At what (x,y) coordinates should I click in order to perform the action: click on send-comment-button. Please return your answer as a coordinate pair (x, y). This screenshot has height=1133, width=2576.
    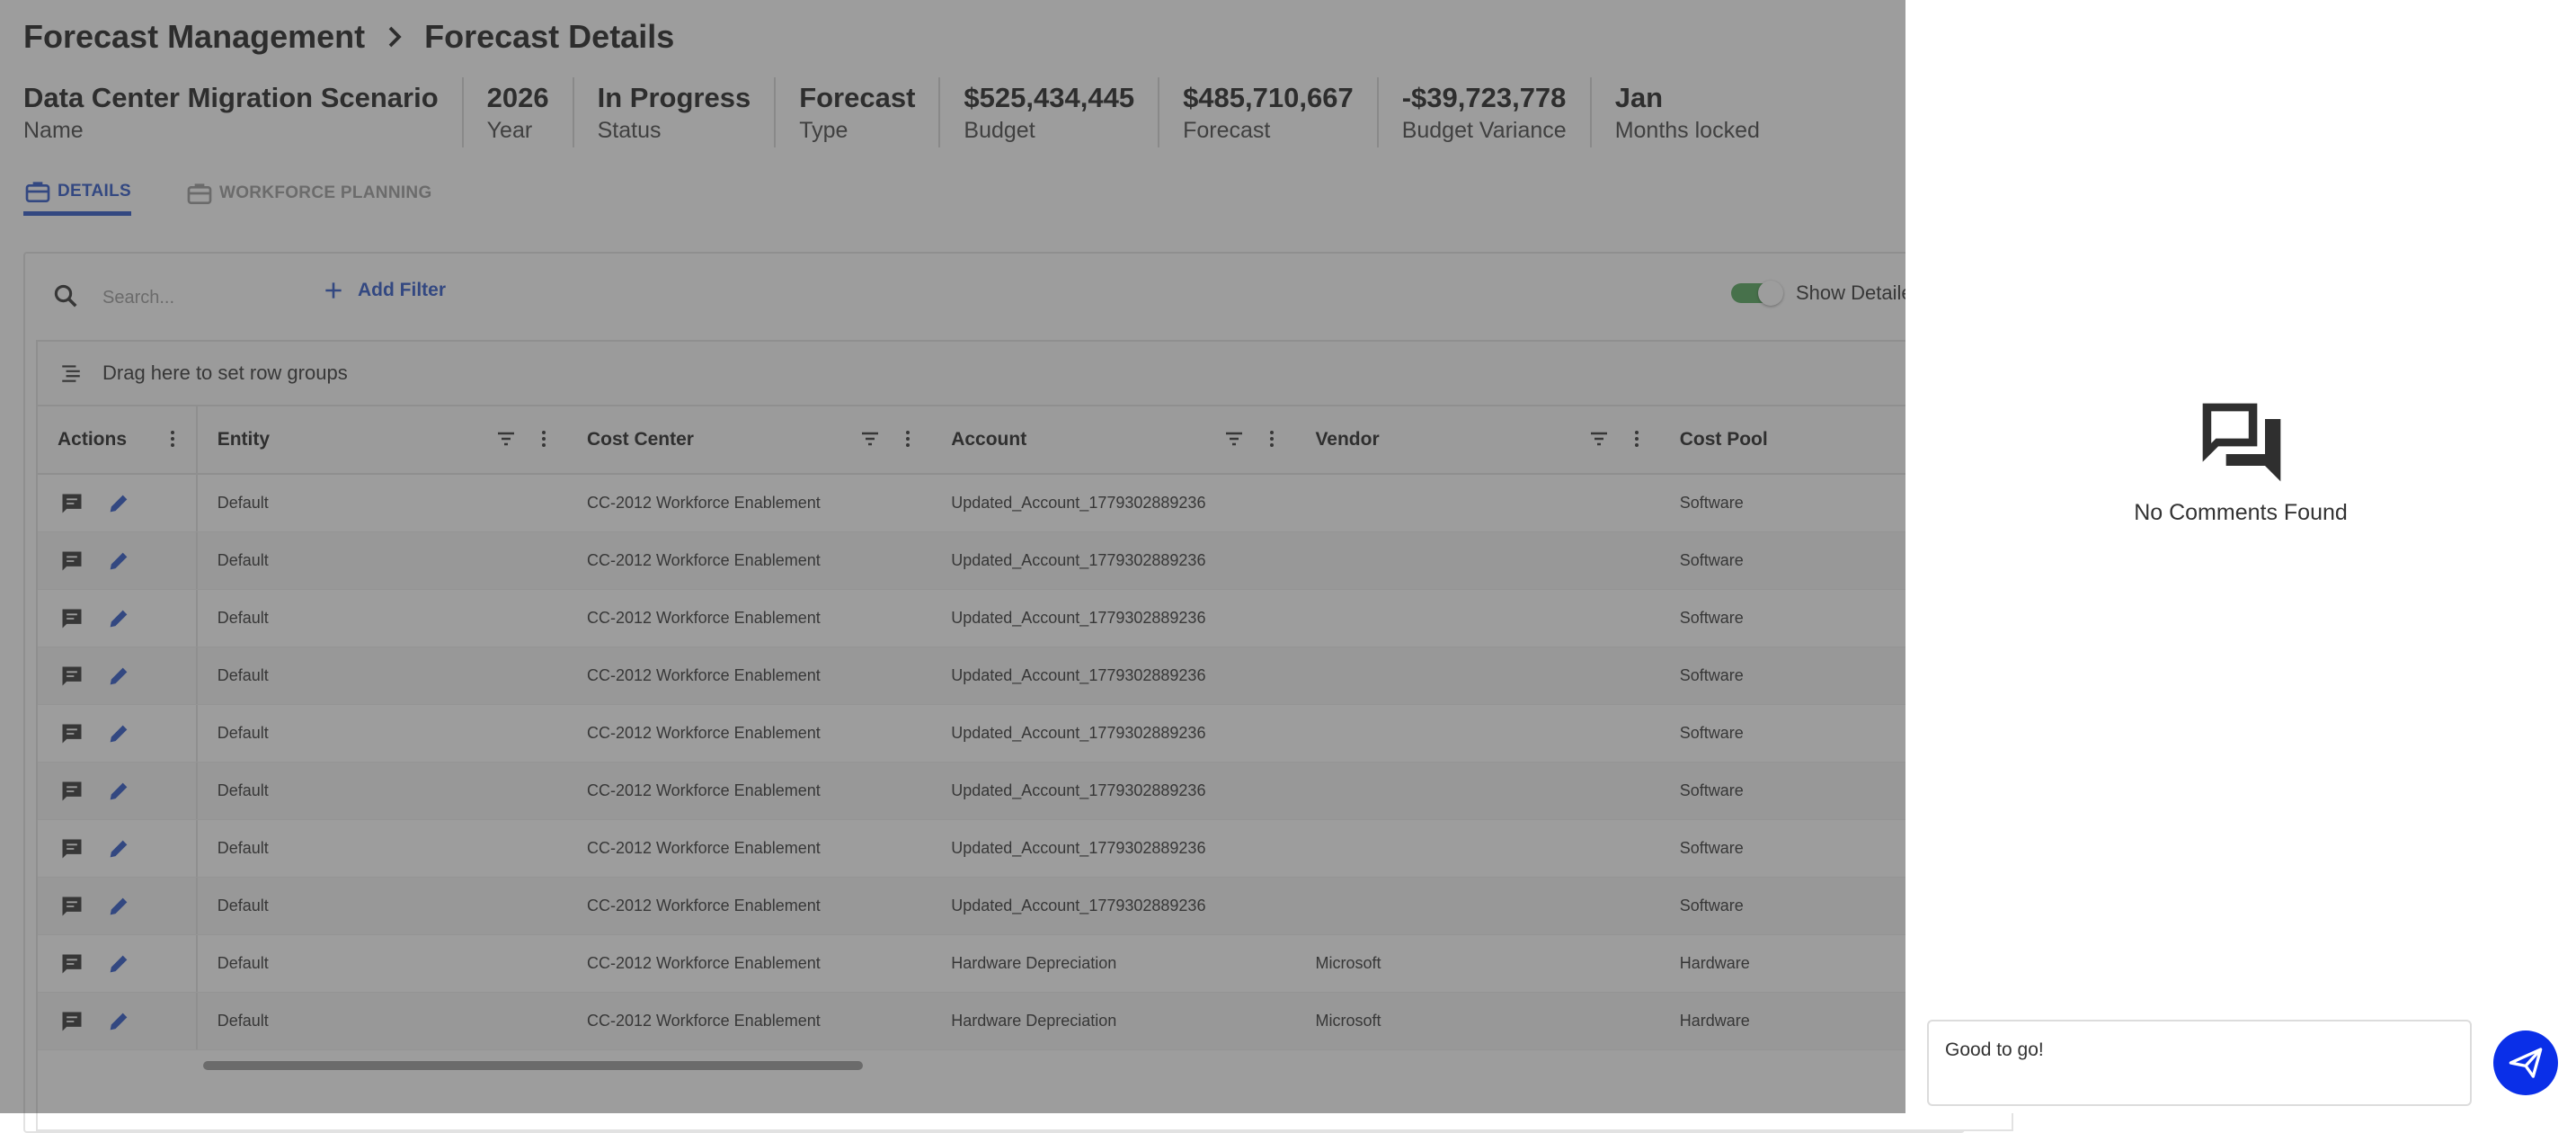
    Looking at the image, I should click on (2525, 1062).